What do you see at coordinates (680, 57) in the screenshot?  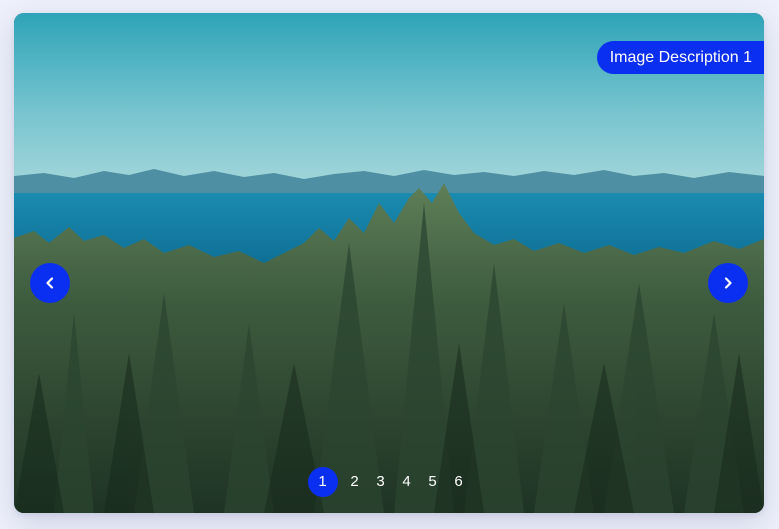 I see `image-caption: Image Description 1` at bounding box center [680, 57].